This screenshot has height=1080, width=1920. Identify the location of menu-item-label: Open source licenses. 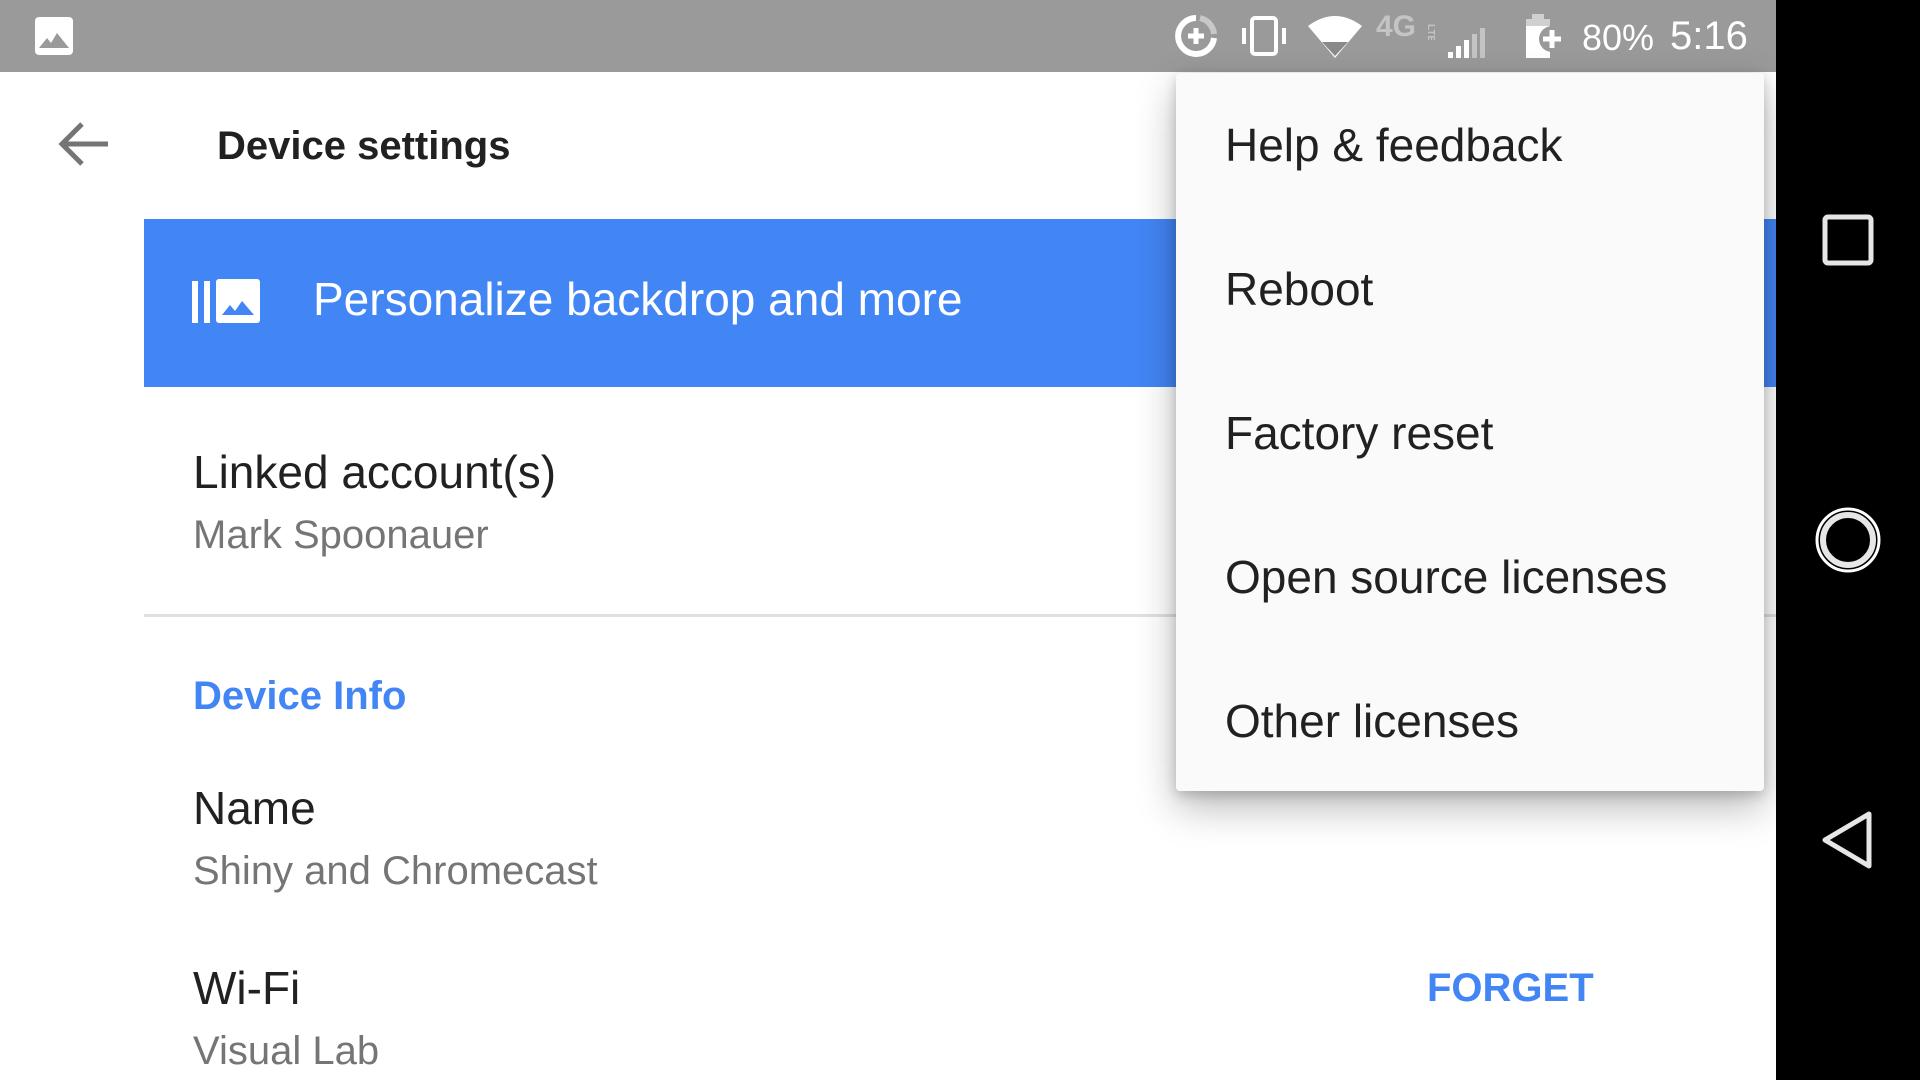
(1446, 577).